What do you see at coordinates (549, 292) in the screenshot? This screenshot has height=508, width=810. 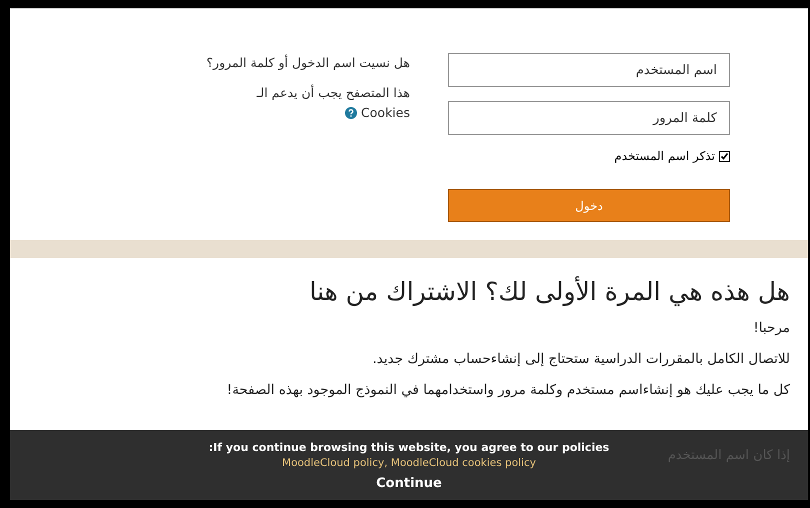 I see `signup-heading: هل هذه هي المرة الأولى لك؟ الاشتراك من هنا` at bounding box center [549, 292].